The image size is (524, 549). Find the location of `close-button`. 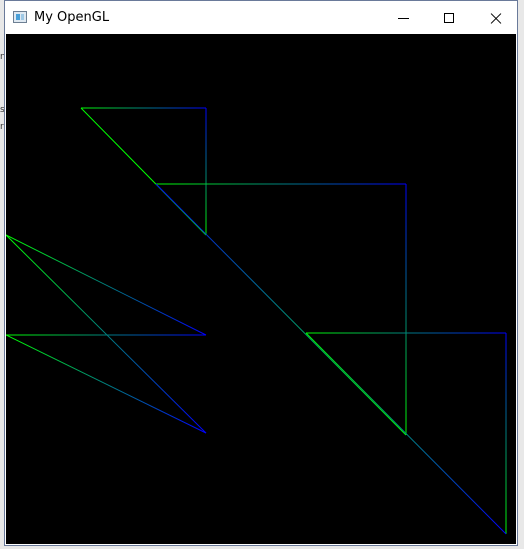

close-button is located at coordinates (495, 17).